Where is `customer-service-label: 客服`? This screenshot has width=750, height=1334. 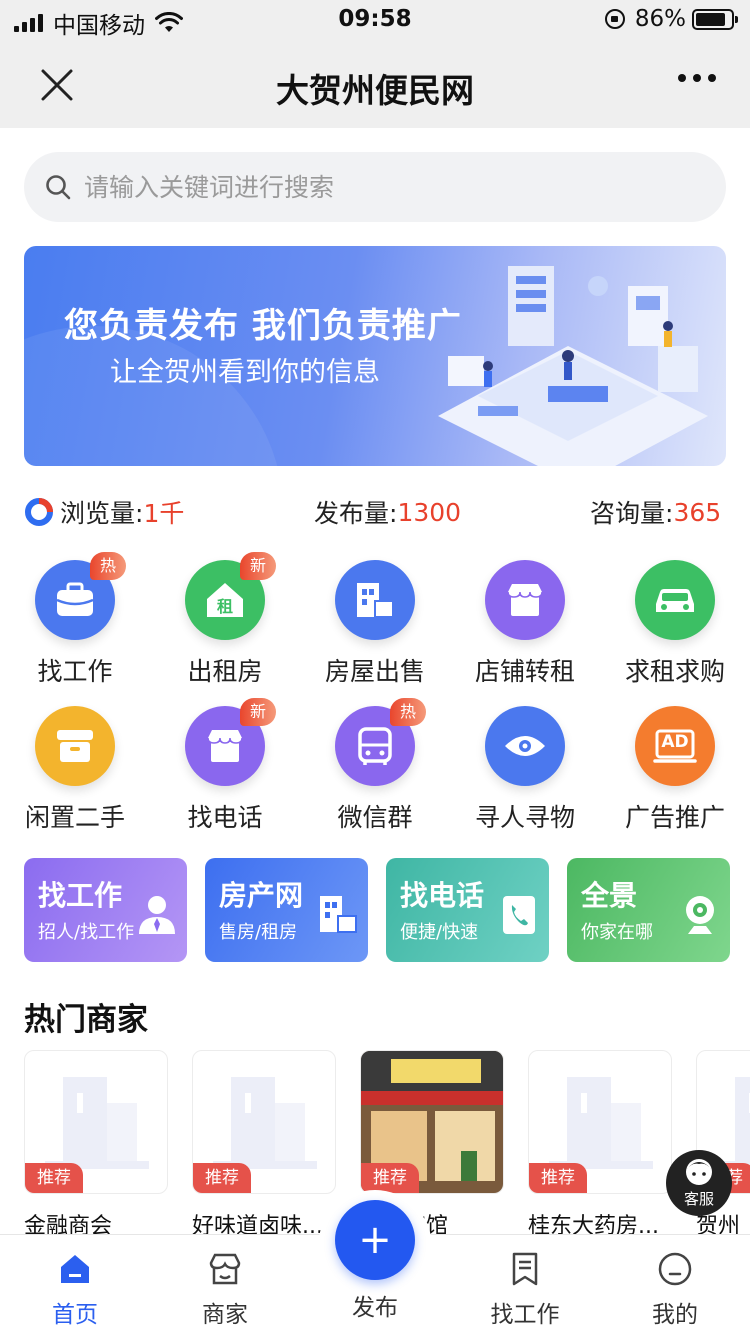 customer-service-label: 客服 is located at coordinates (698, 1199).